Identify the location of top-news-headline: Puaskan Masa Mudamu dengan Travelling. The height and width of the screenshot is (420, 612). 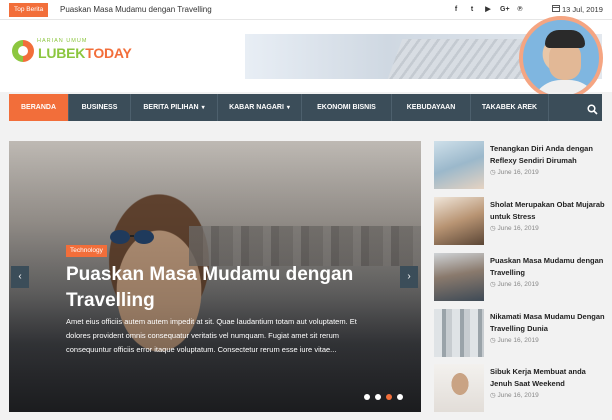
(136, 9).